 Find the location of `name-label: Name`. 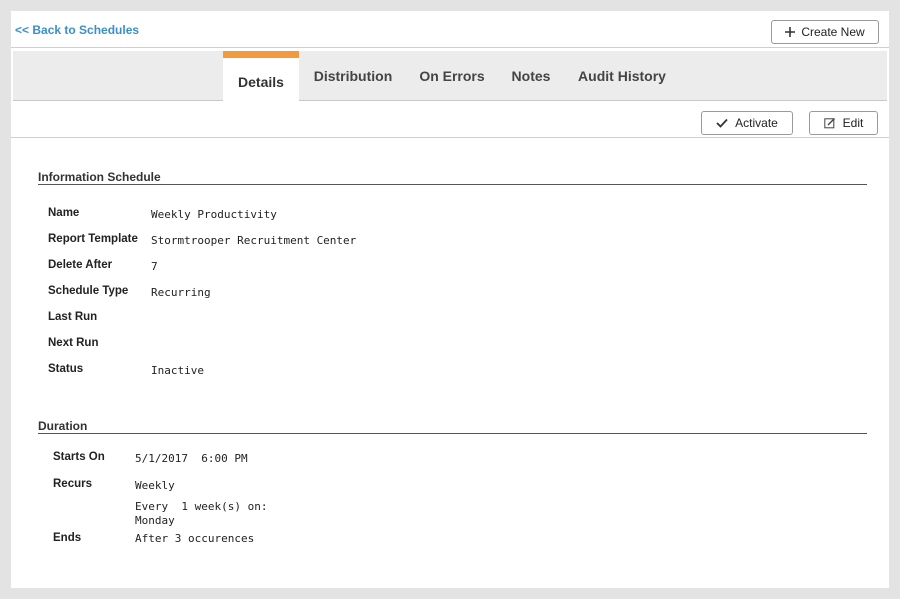

name-label: Name is located at coordinates (64, 213).